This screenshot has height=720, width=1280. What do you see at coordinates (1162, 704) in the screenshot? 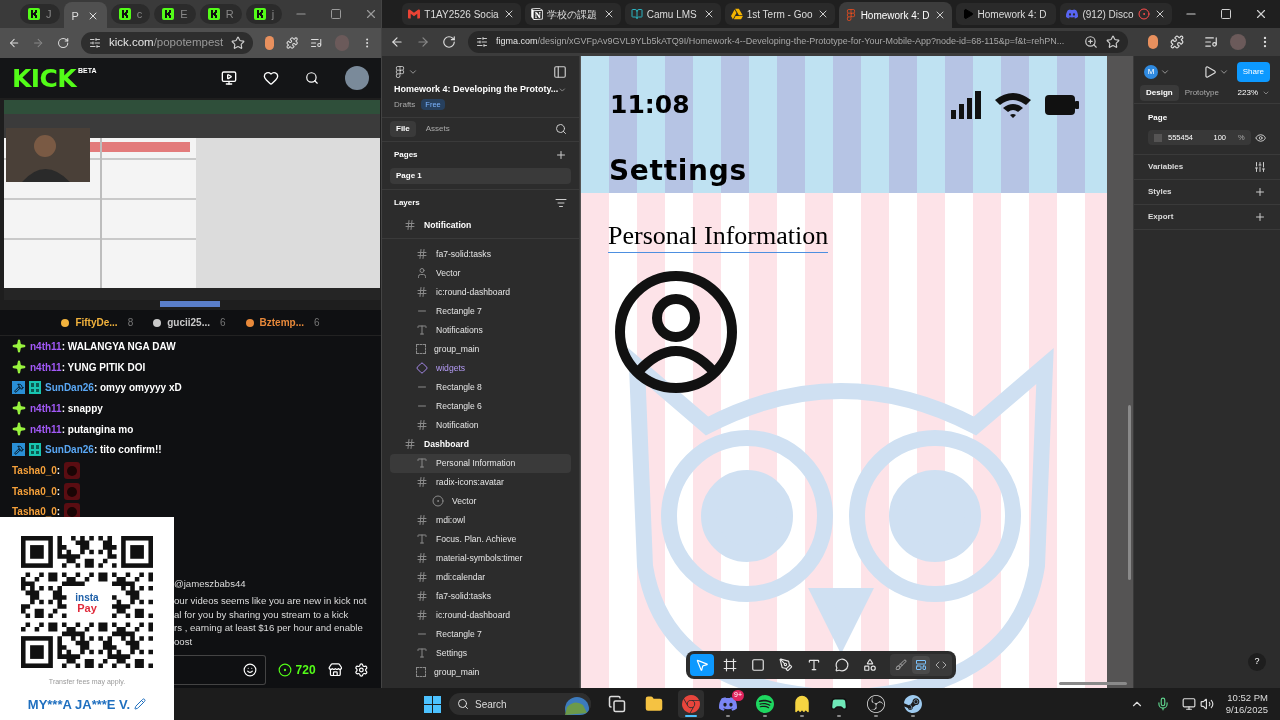
I see `microphone-icon` at bounding box center [1162, 704].